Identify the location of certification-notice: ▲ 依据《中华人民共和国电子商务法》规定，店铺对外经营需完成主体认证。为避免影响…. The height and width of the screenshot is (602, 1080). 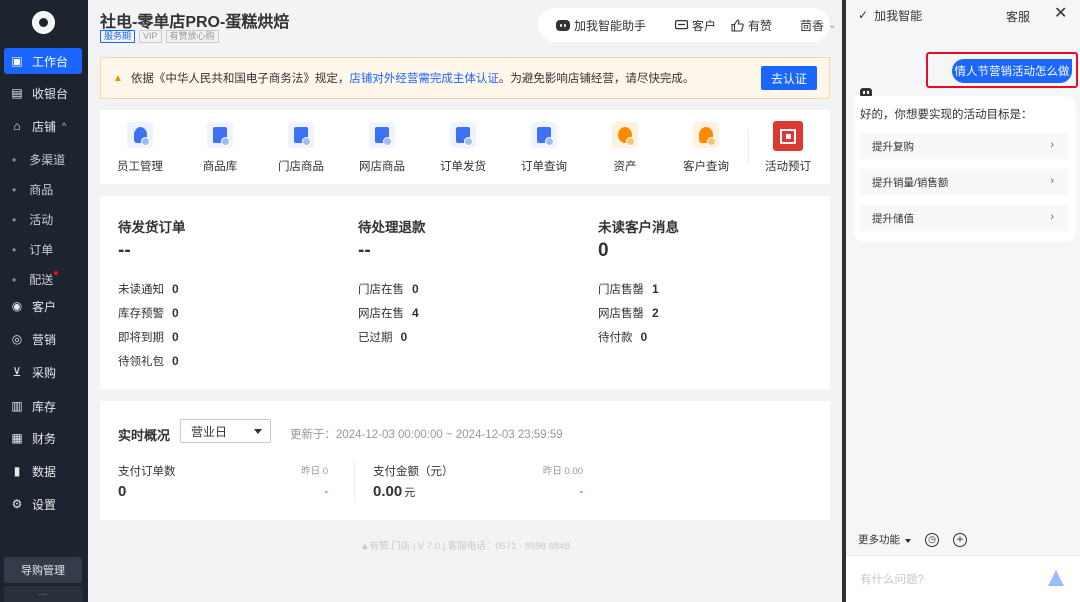
(465, 78).